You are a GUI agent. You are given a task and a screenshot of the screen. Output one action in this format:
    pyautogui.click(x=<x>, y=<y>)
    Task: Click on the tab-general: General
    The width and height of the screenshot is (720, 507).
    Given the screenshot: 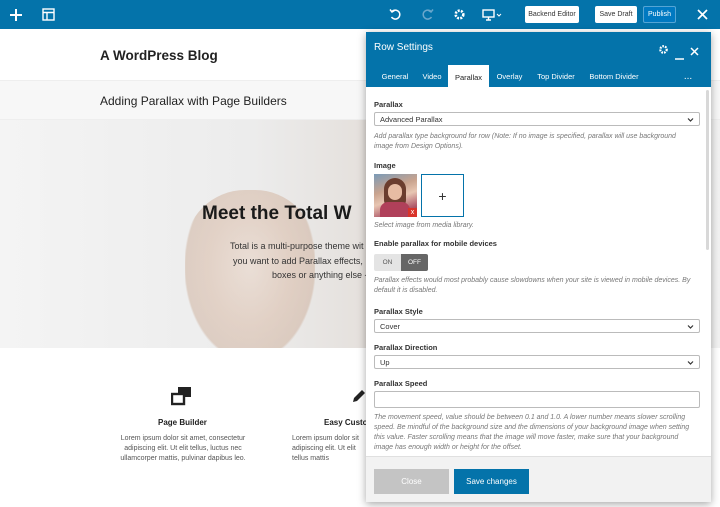 What is the action you would take?
    pyautogui.click(x=395, y=76)
    